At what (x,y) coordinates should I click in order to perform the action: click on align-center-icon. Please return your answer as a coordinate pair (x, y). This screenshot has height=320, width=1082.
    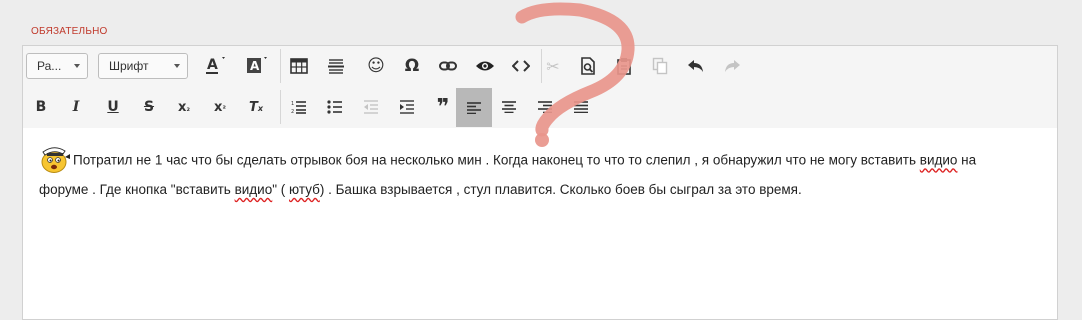
    Looking at the image, I should click on (509, 107).